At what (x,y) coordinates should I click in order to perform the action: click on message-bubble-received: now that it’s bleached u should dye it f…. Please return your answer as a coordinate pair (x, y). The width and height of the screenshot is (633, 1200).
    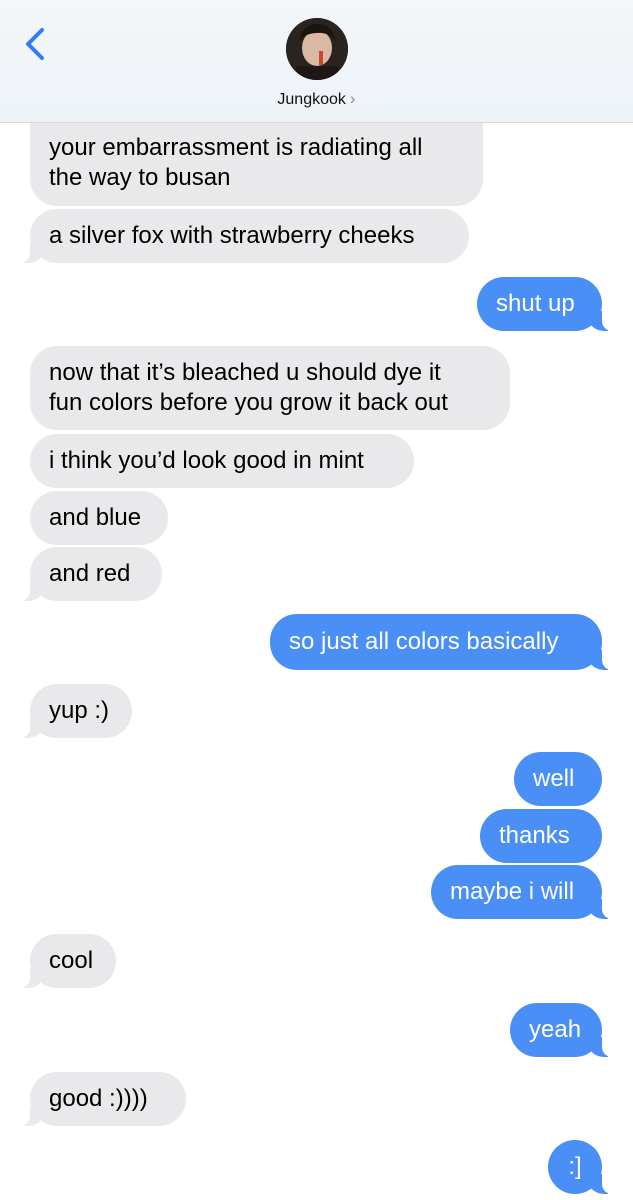
    Looking at the image, I should click on (270, 388).